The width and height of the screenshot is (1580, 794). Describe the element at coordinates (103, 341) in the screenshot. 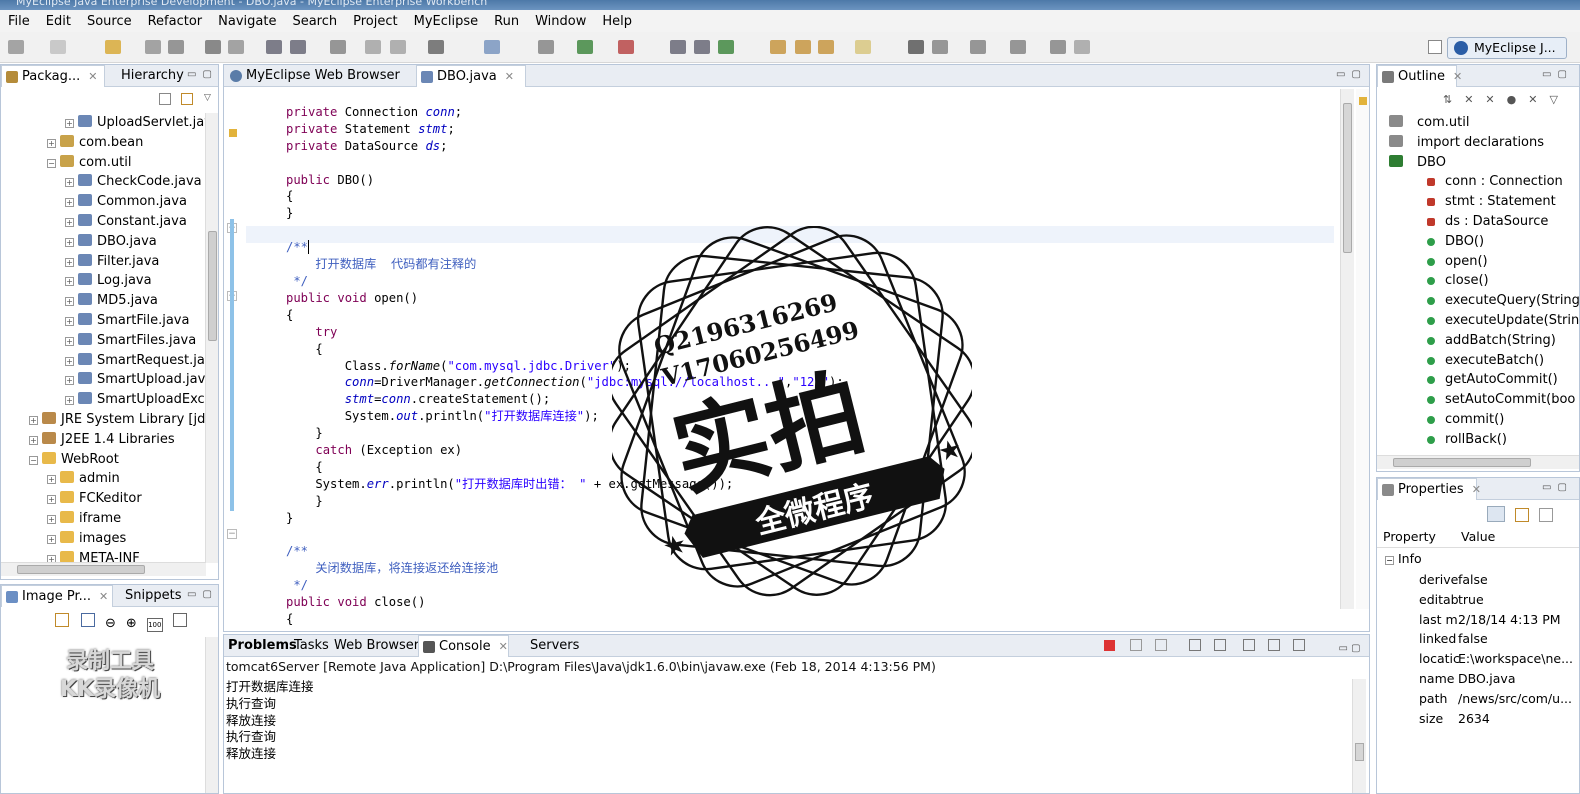

I see `tree-item: + SmartFiles.java` at that location.